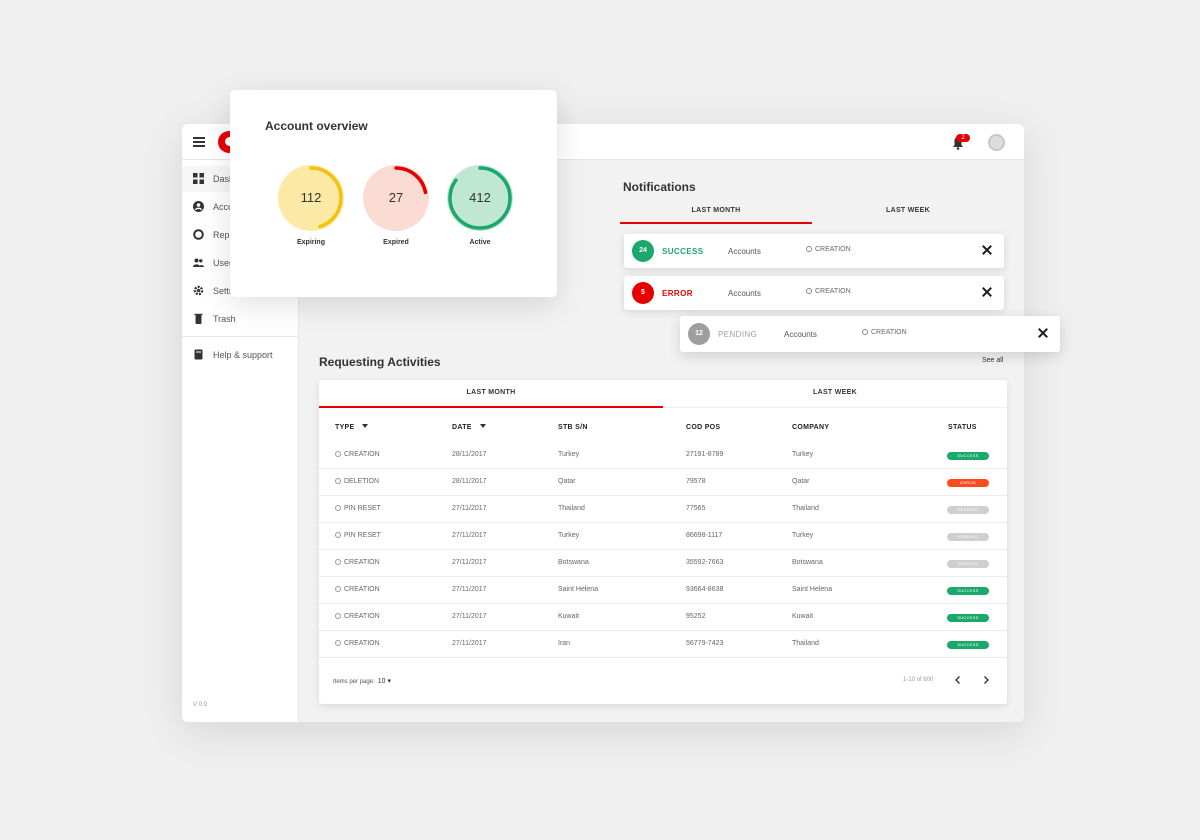 Image resolution: width=1200 pixels, height=840 pixels. I want to click on column-header-date: DATE, so click(469, 427).